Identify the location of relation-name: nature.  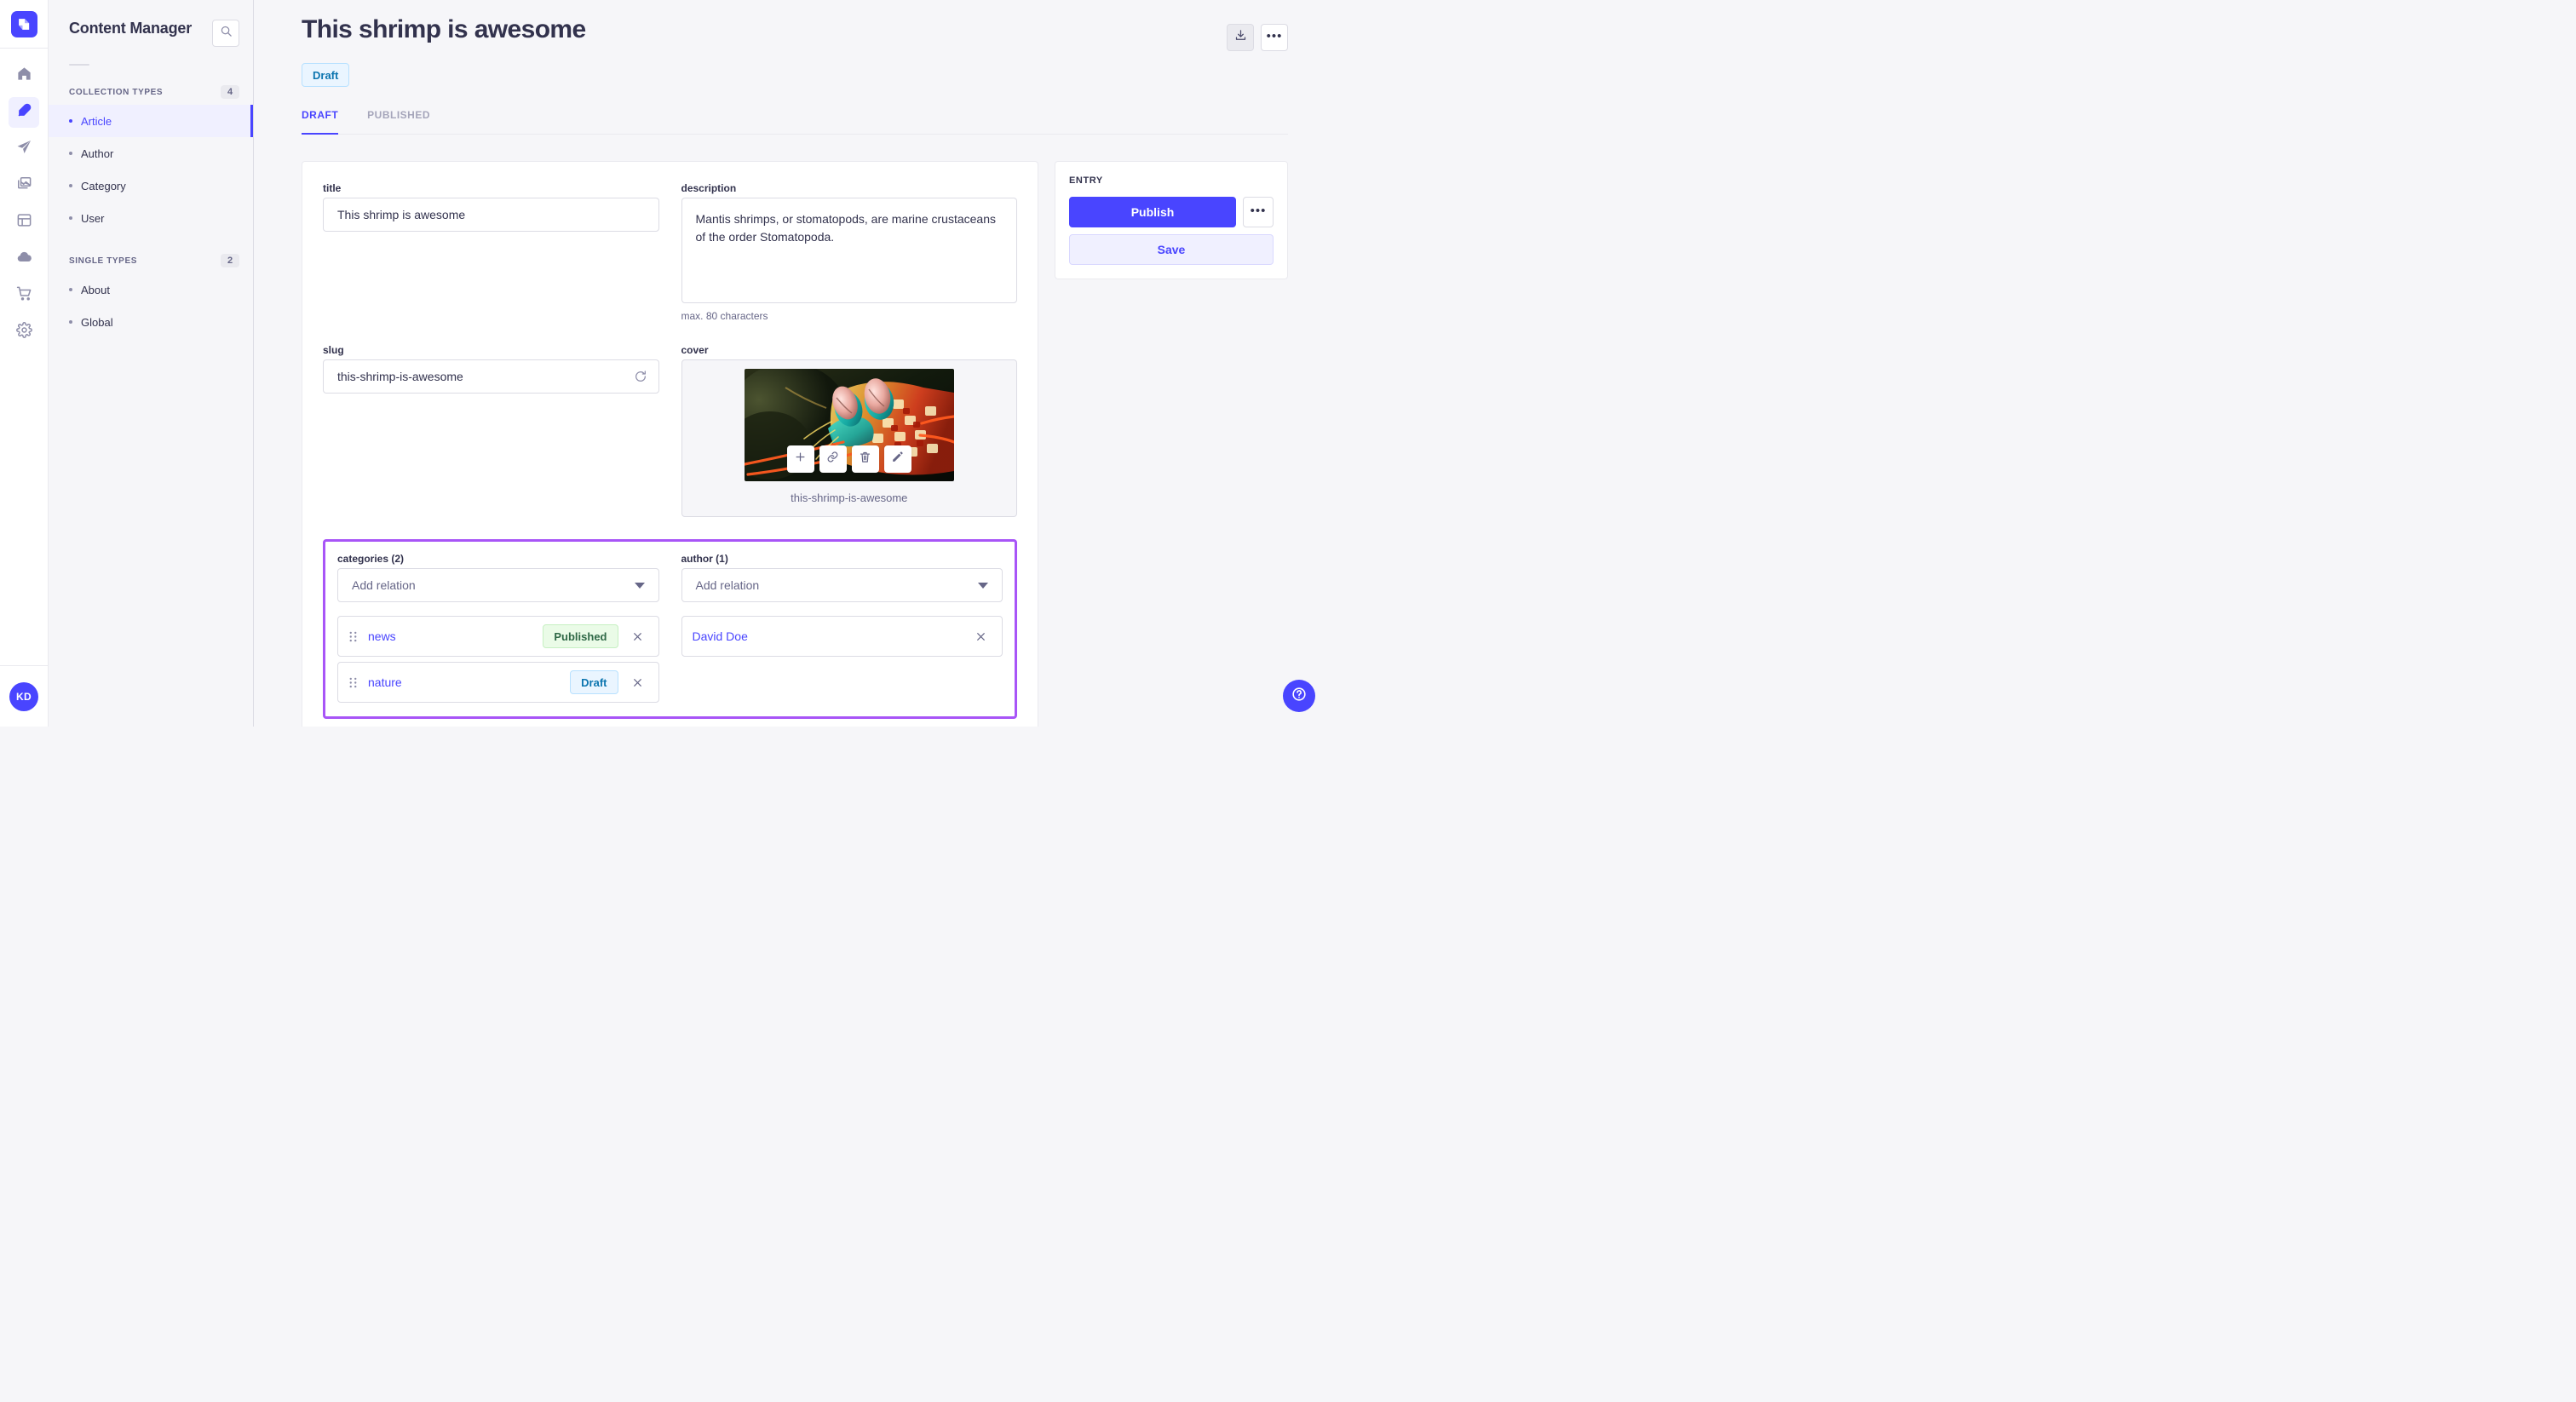
(464, 682).